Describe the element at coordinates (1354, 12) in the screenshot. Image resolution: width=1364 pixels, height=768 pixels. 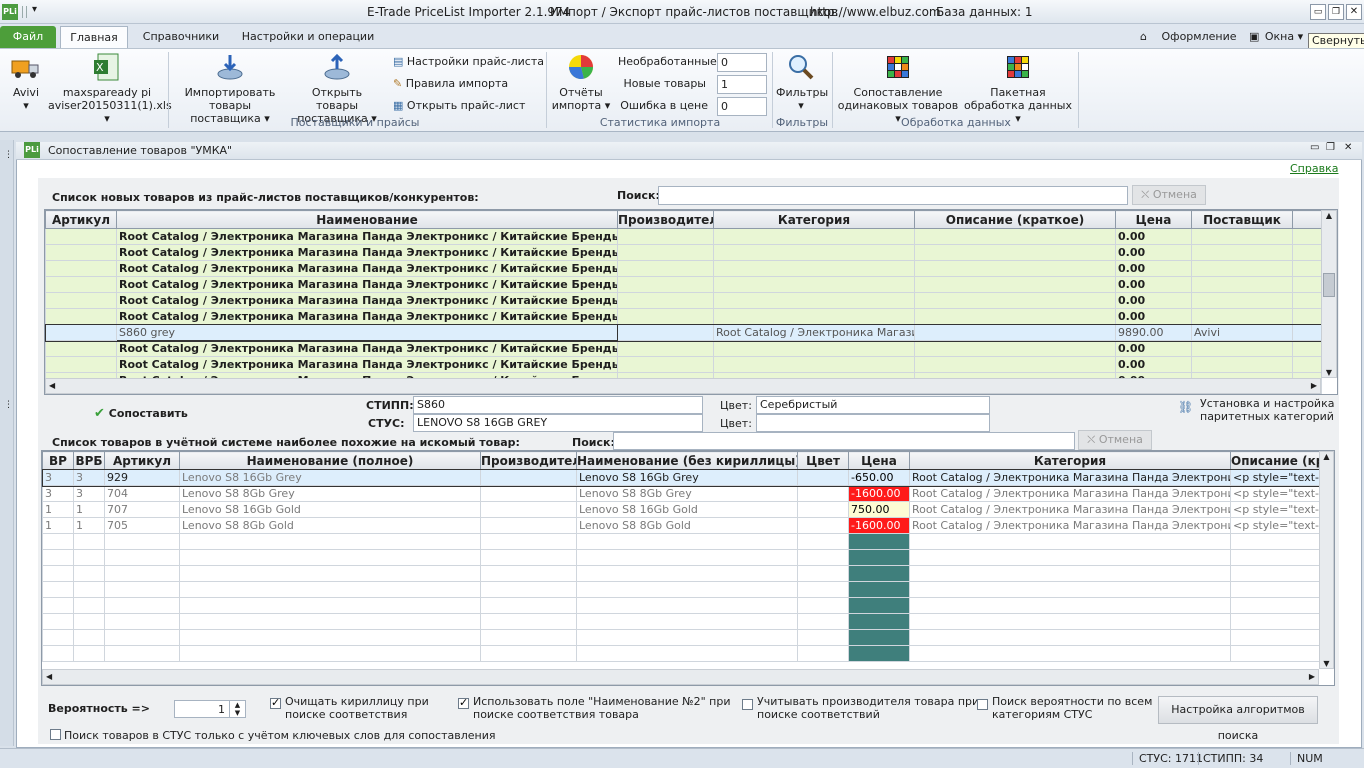
I see `close-icon: ✕` at that location.